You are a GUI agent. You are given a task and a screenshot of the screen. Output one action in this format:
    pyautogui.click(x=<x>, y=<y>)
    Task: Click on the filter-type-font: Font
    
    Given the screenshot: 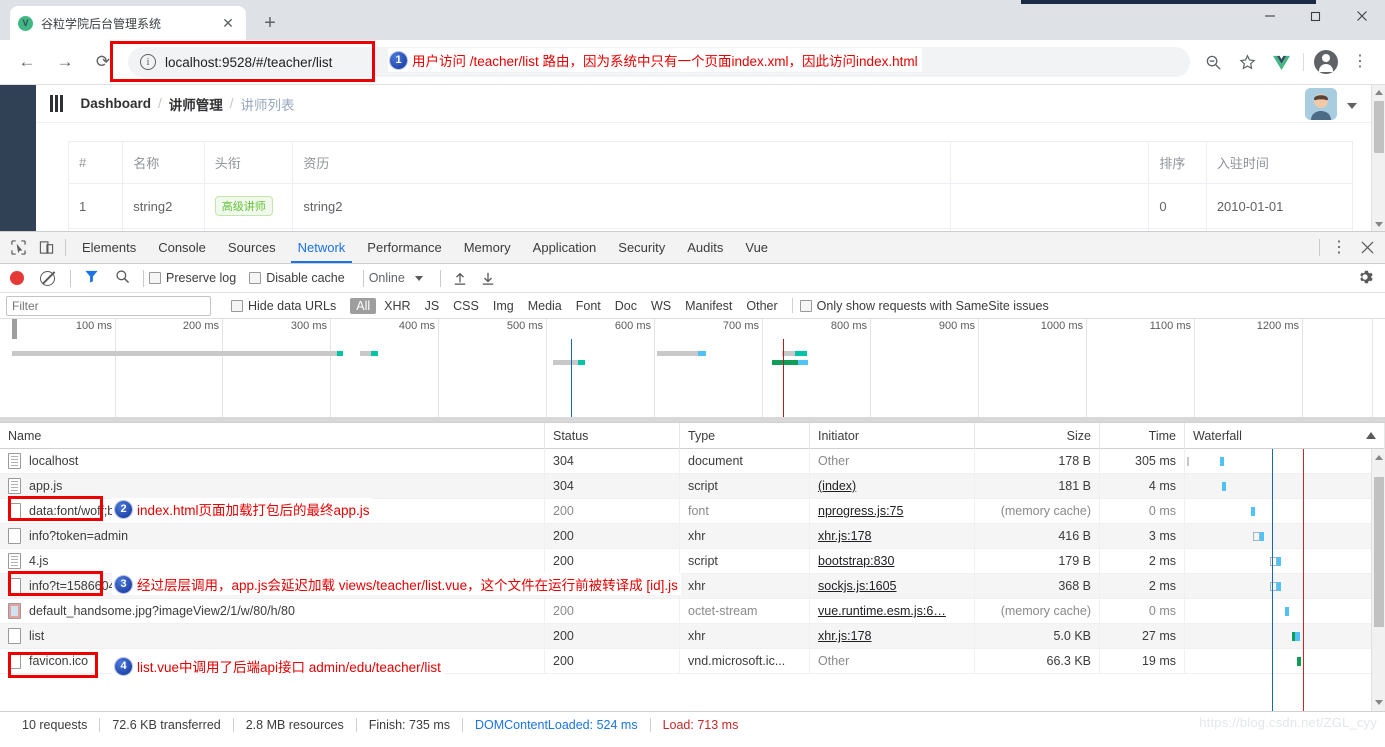 What is the action you would take?
    pyautogui.click(x=588, y=306)
    